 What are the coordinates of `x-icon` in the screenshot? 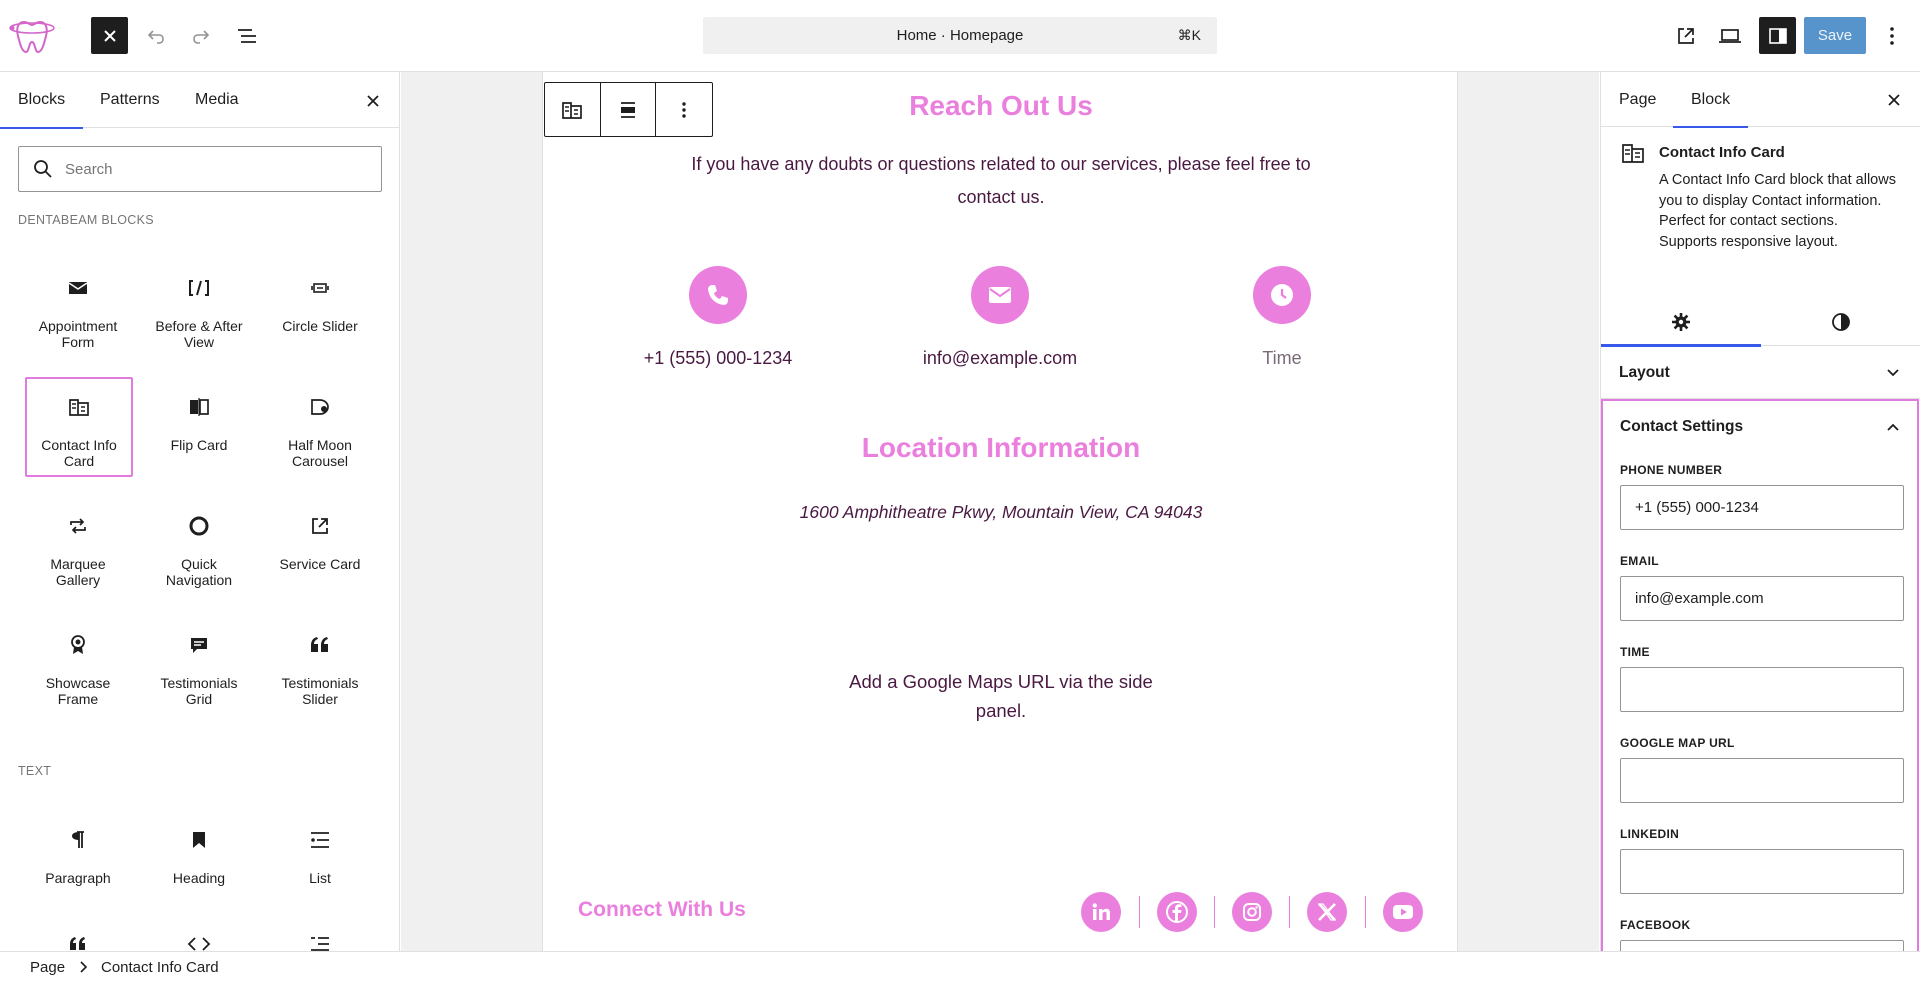 It's located at (1327, 912).